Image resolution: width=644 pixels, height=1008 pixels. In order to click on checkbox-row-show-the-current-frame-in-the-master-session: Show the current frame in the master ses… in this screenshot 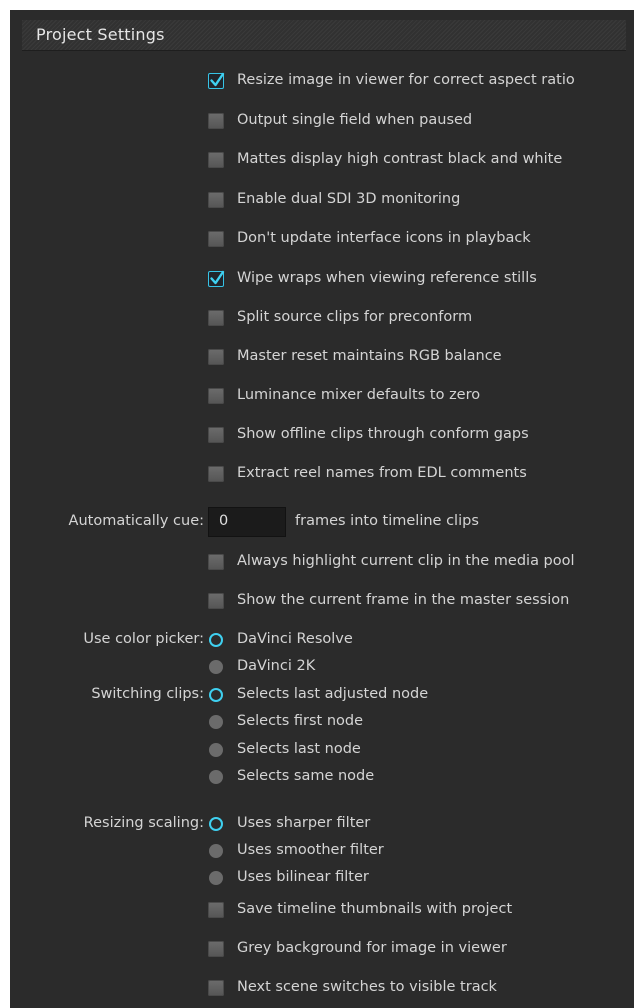, I will do `click(322, 602)`.